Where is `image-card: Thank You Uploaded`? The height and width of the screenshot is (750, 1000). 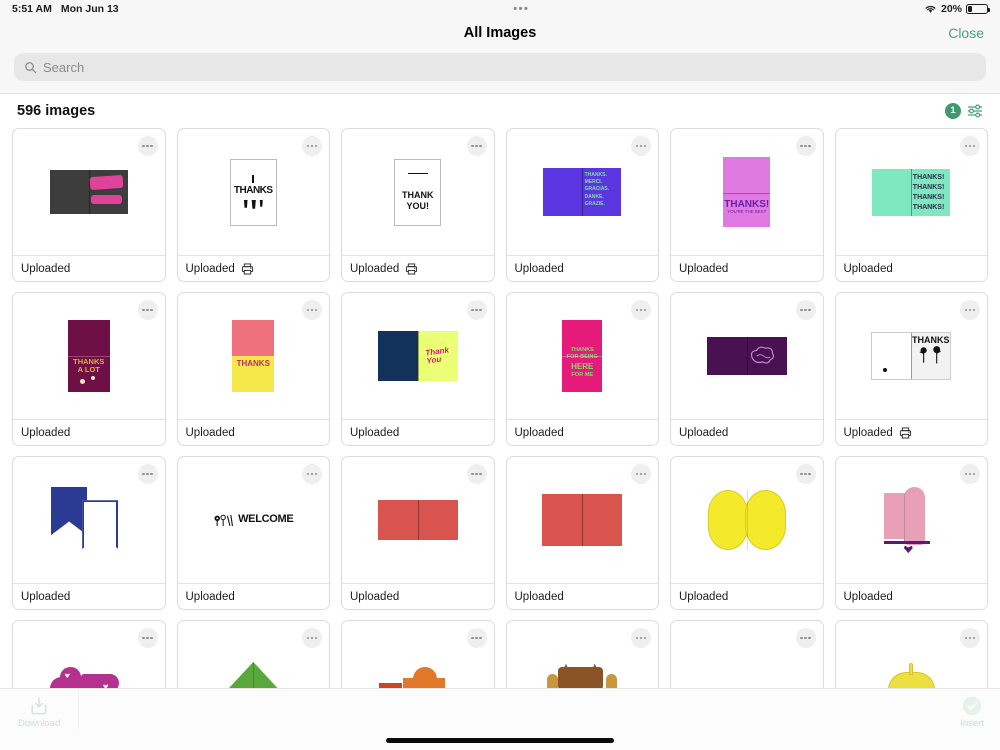 image-card: Thank You Uploaded is located at coordinates (418, 369).